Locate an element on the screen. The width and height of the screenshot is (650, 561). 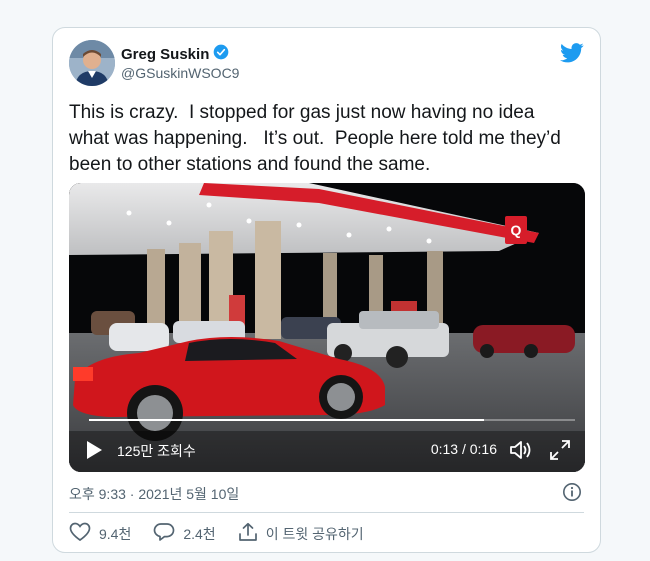
video-time: 0:13 / 0:16 is located at coordinates (463, 449).